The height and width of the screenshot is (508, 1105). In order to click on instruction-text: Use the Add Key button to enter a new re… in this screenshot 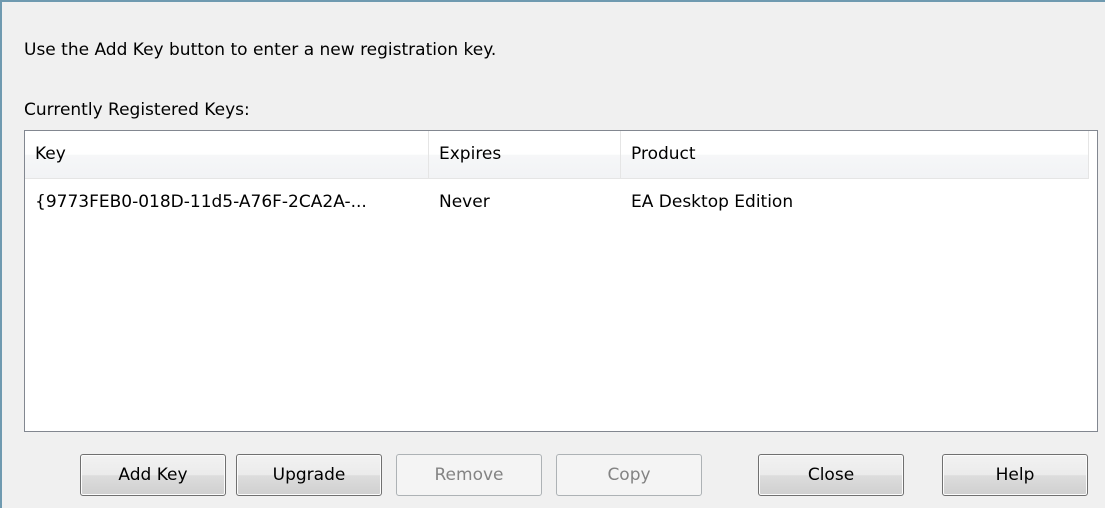, I will do `click(260, 50)`.